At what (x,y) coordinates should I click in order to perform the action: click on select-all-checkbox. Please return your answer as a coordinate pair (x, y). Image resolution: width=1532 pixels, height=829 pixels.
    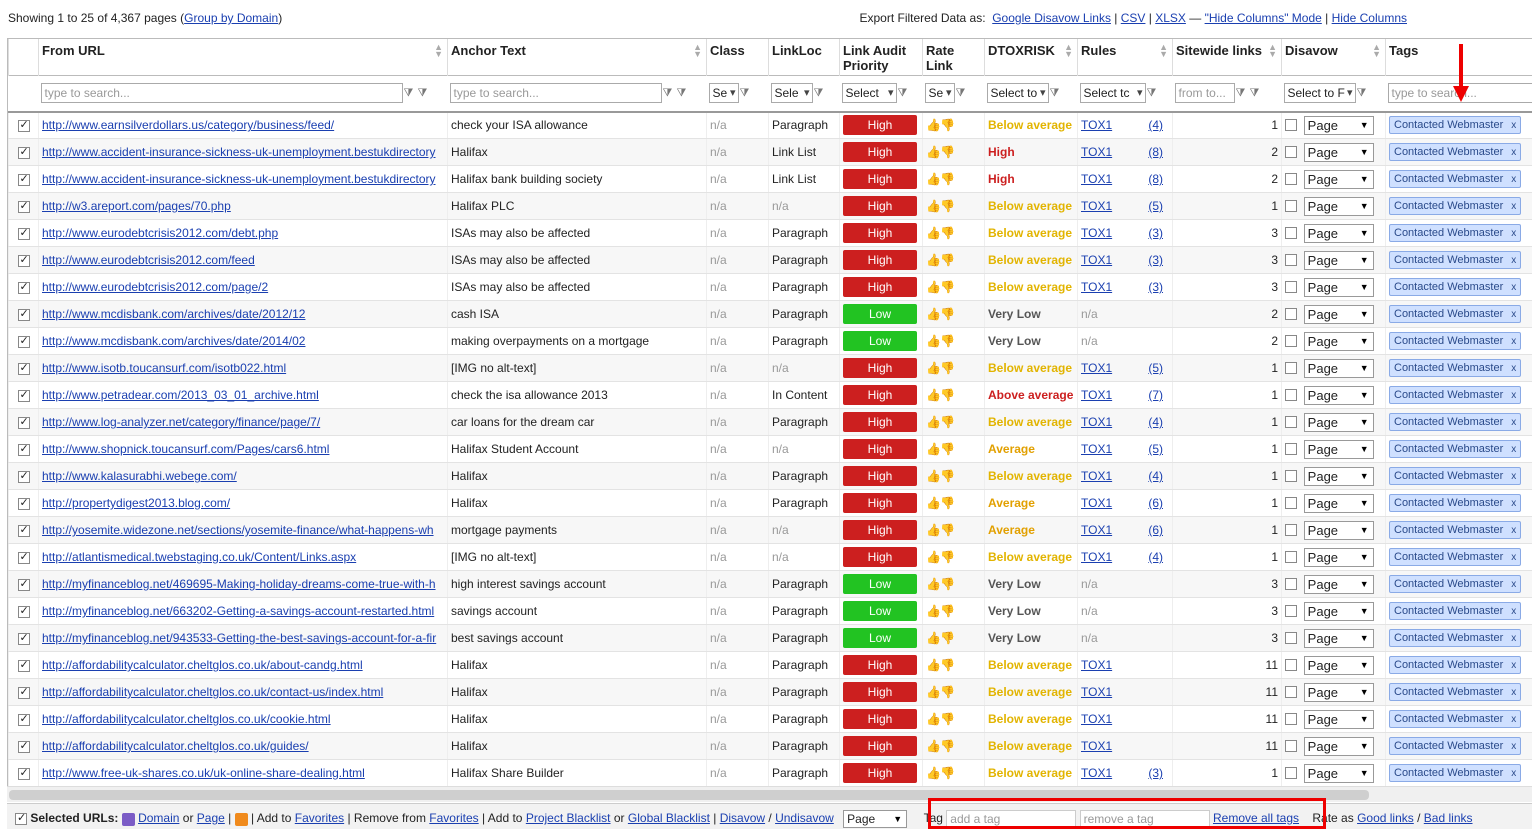
    Looking at the image, I should click on (21, 818).